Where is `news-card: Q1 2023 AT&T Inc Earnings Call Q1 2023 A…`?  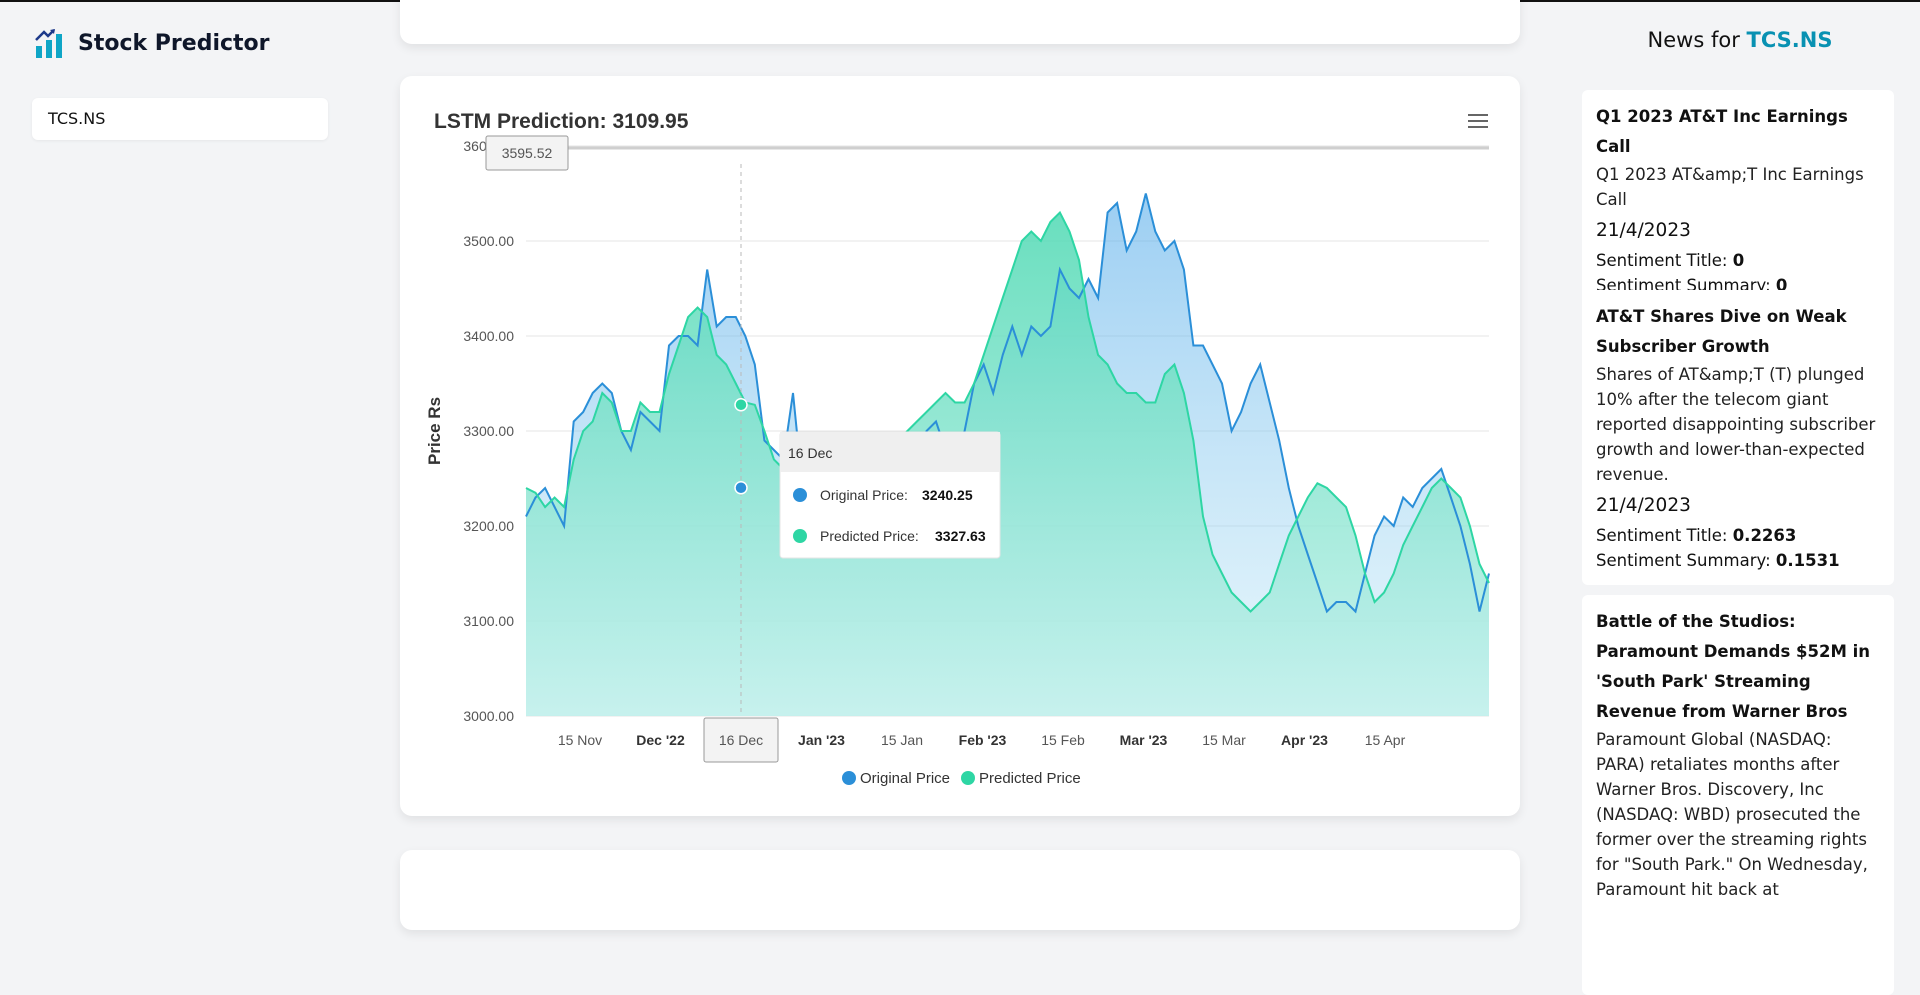 news-card: Q1 2023 AT&T Inc Earnings Call Q1 2023 A… is located at coordinates (1738, 200).